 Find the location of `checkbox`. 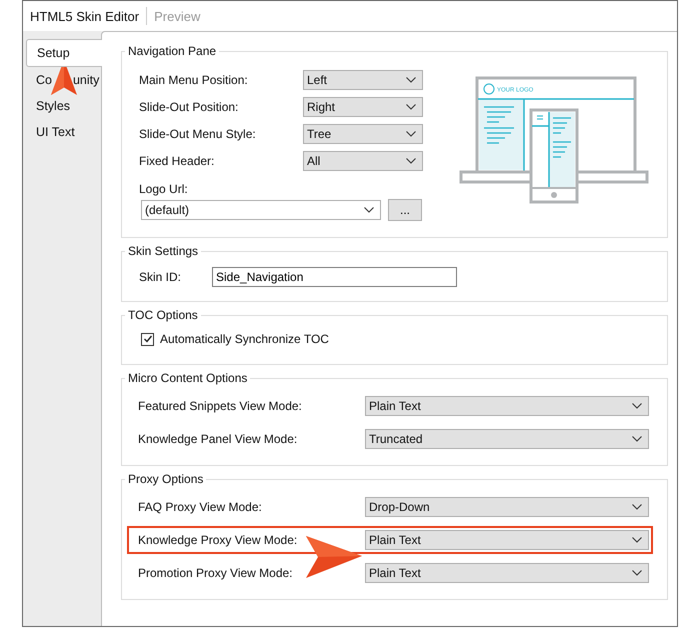

checkbox is located at coordinates (147, 339).